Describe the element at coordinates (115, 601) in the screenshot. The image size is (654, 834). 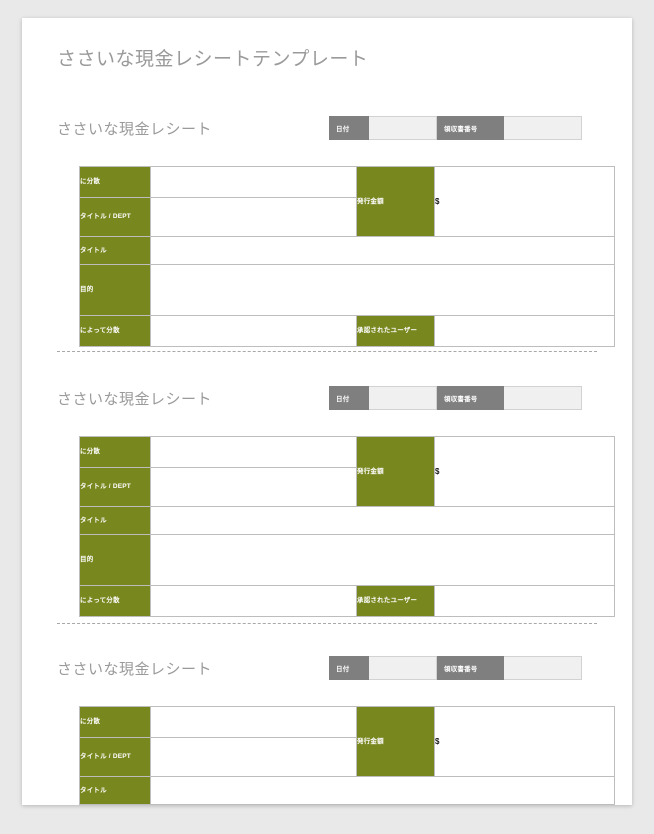
I see `issued-by-label-2: によって分散` at that location.